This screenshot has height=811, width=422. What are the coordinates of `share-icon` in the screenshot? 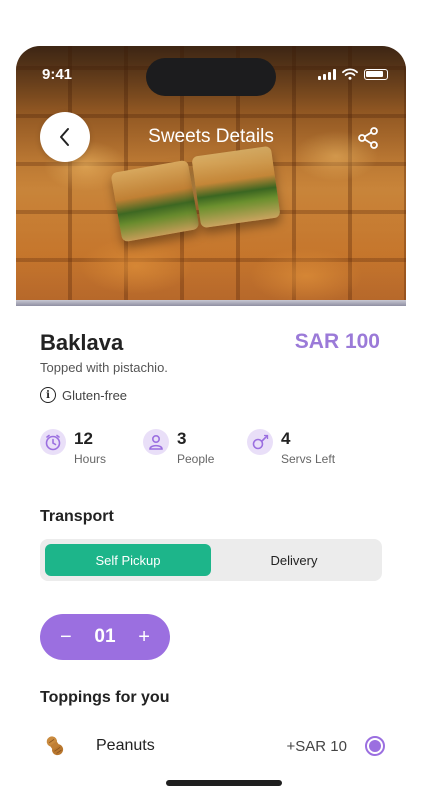 It's located at (368, 138).